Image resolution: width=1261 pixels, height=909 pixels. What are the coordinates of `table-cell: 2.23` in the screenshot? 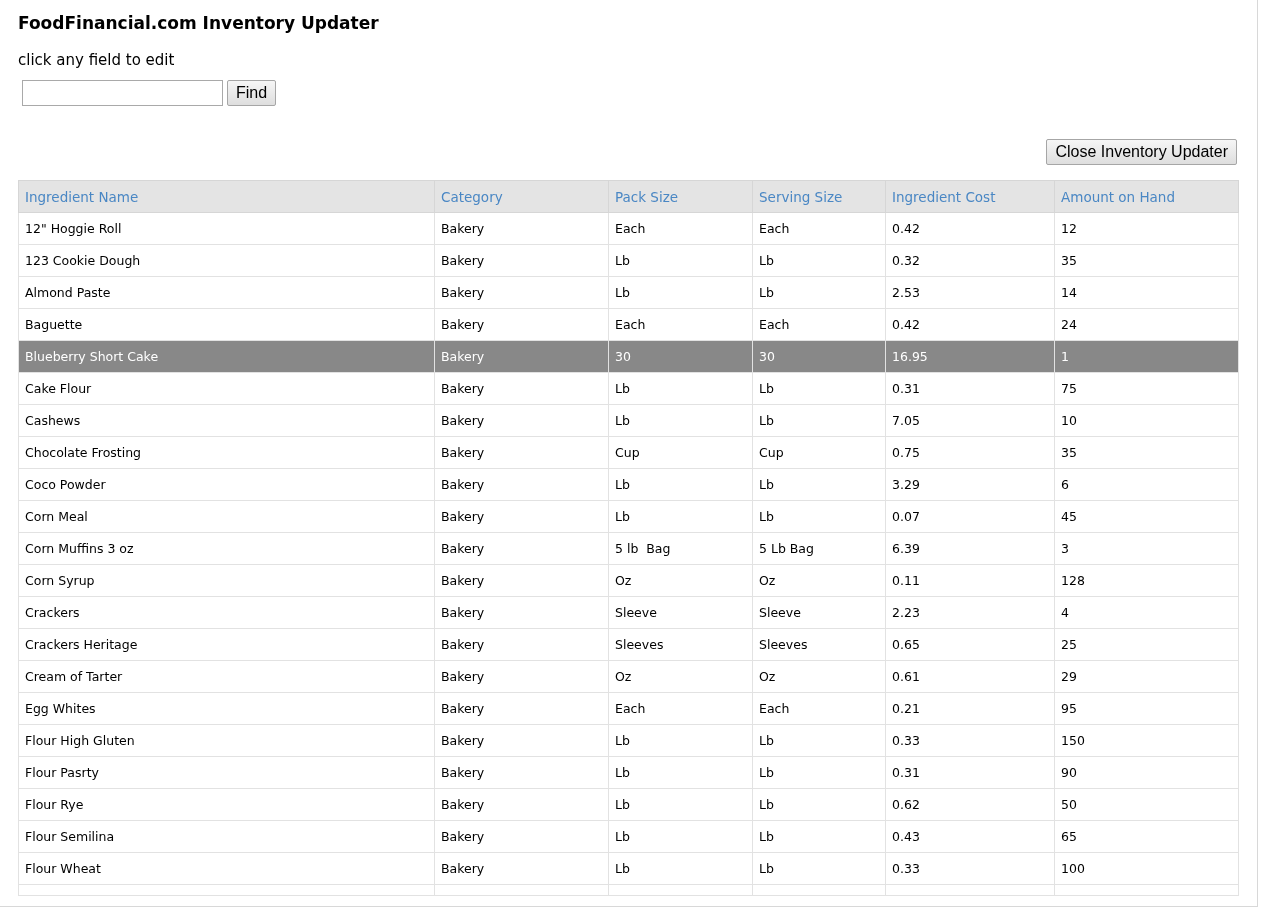 It's located at (970, 612).